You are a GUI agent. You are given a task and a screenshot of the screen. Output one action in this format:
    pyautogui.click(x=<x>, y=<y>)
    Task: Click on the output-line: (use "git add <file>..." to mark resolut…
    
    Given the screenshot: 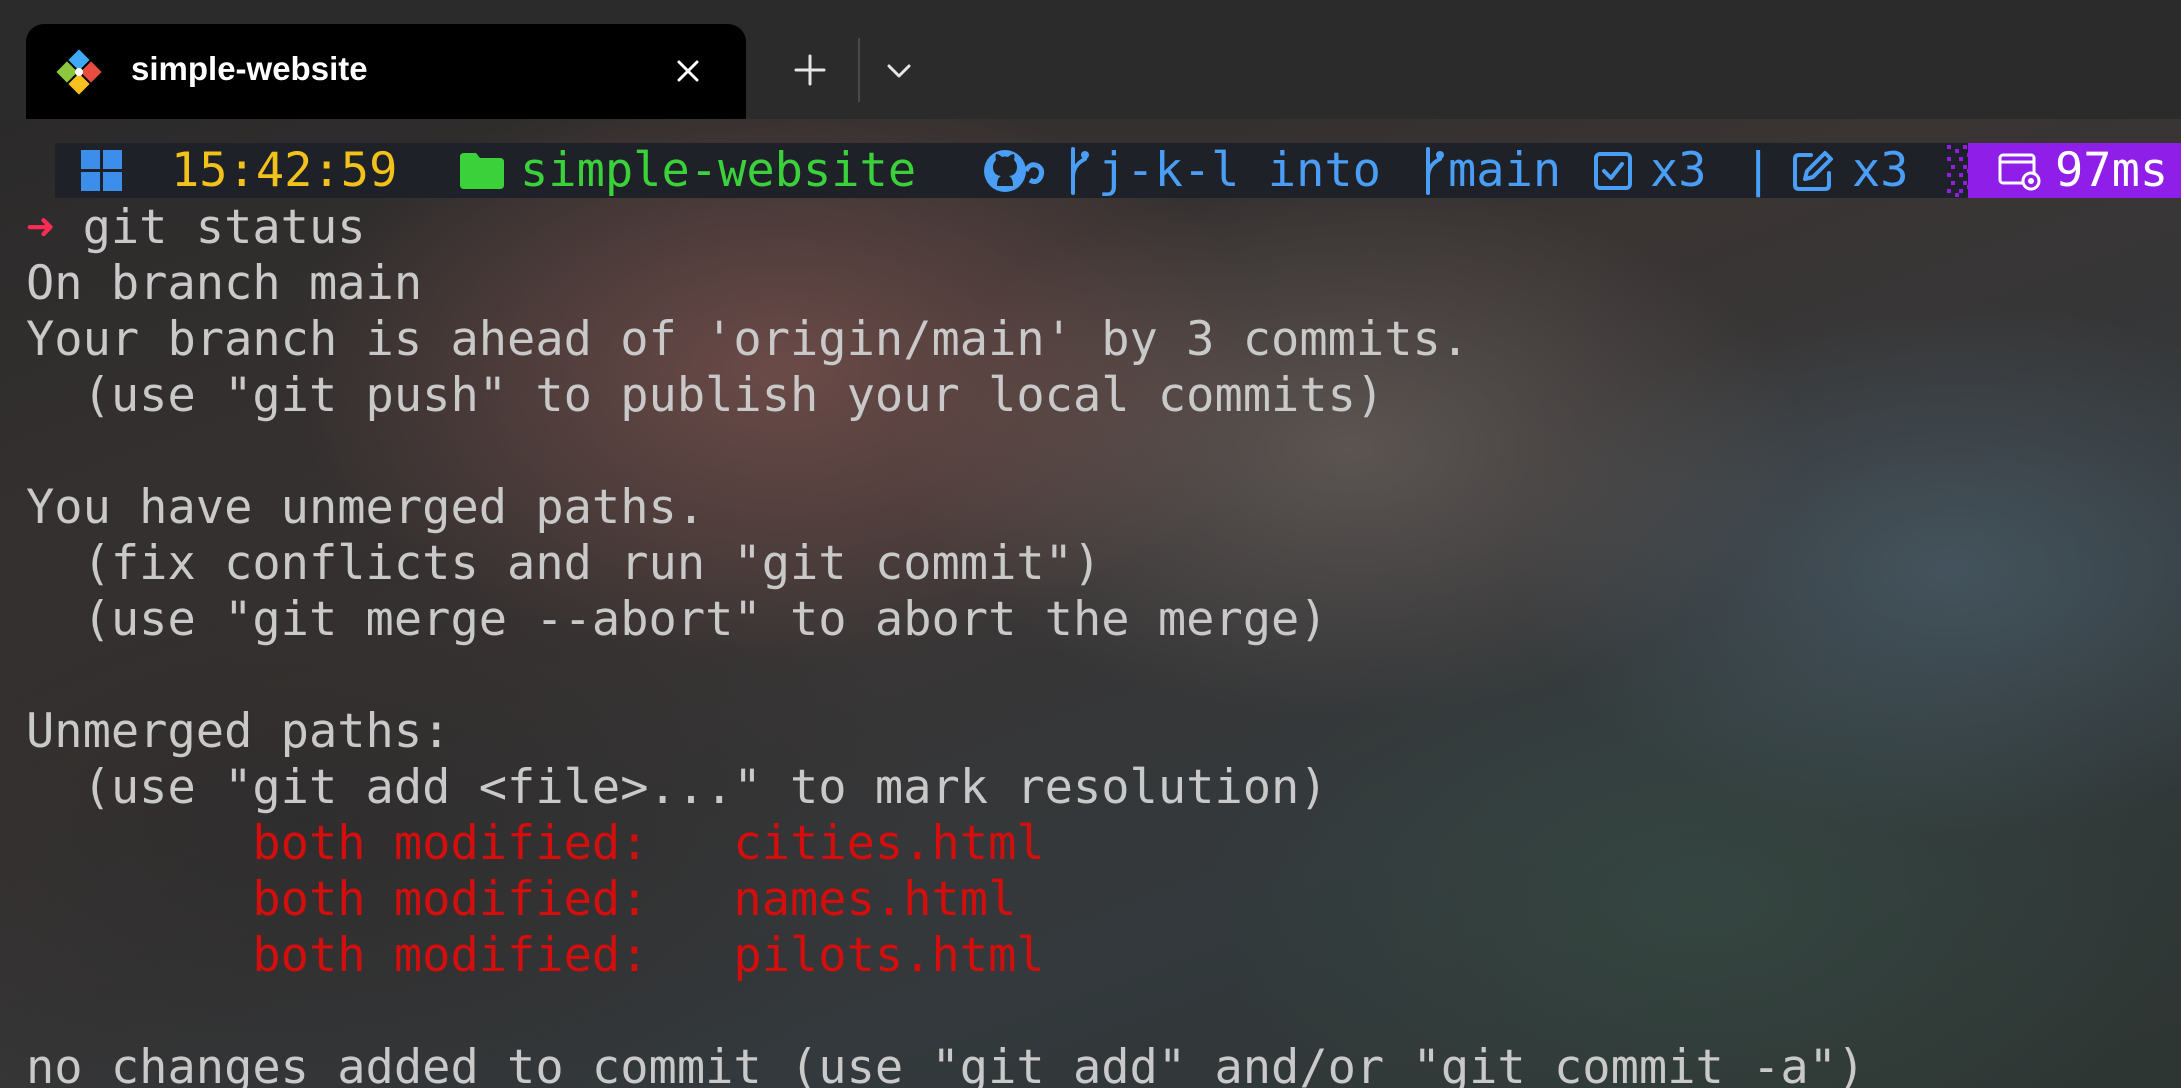 What is the action you would take?
    pyautogui.click(x=677, y=787)
    